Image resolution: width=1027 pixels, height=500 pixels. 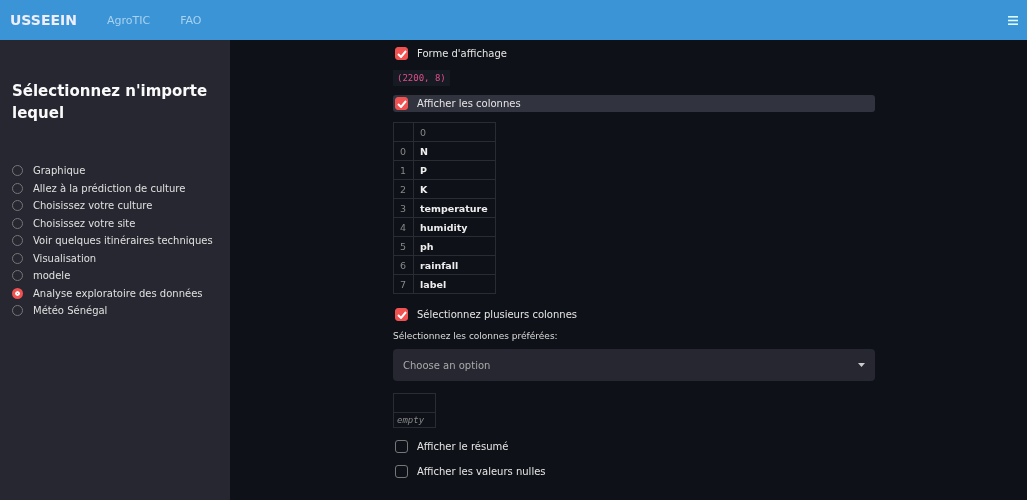 I want to click on radio-option: modele, so click(x=121, y=276).